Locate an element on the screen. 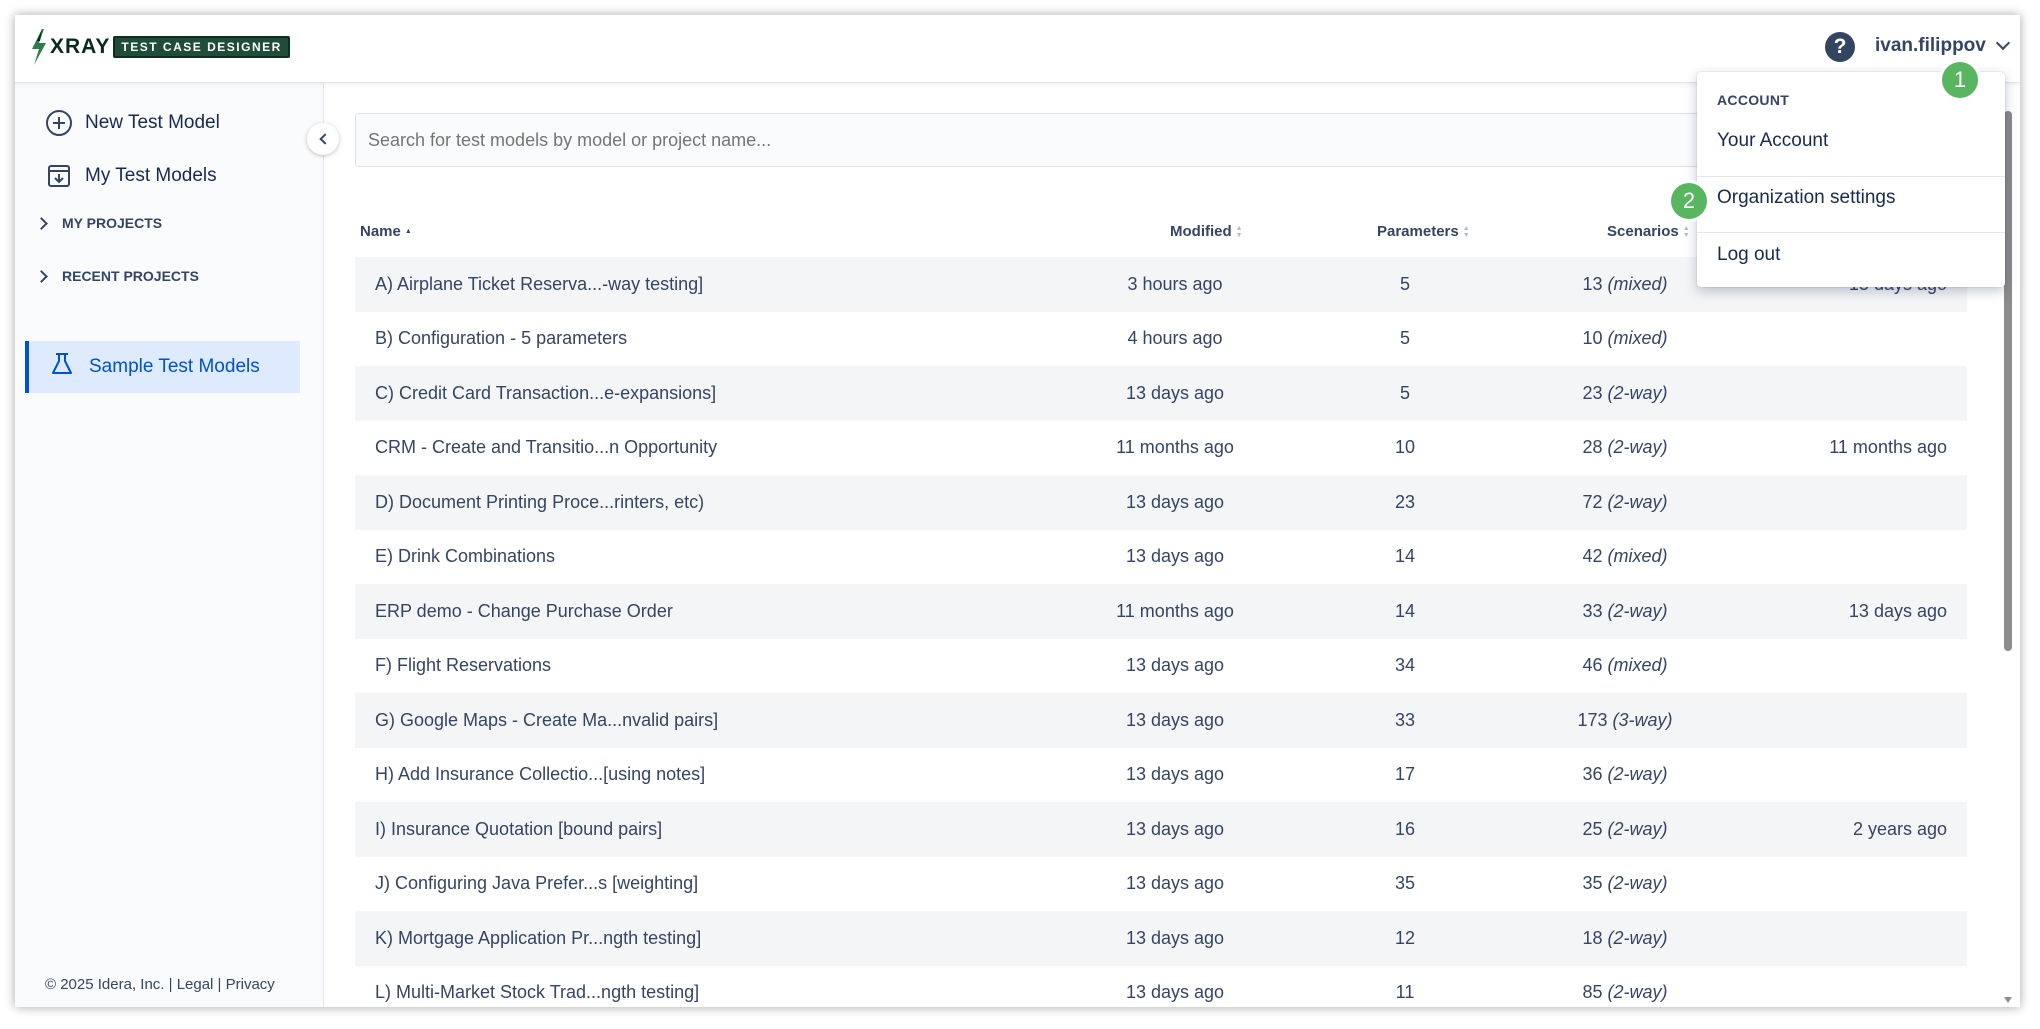 This screenshot has height=1029, width=2040. cell-scenarios: 36 (2-way) is located at coordinates (1625, 774).